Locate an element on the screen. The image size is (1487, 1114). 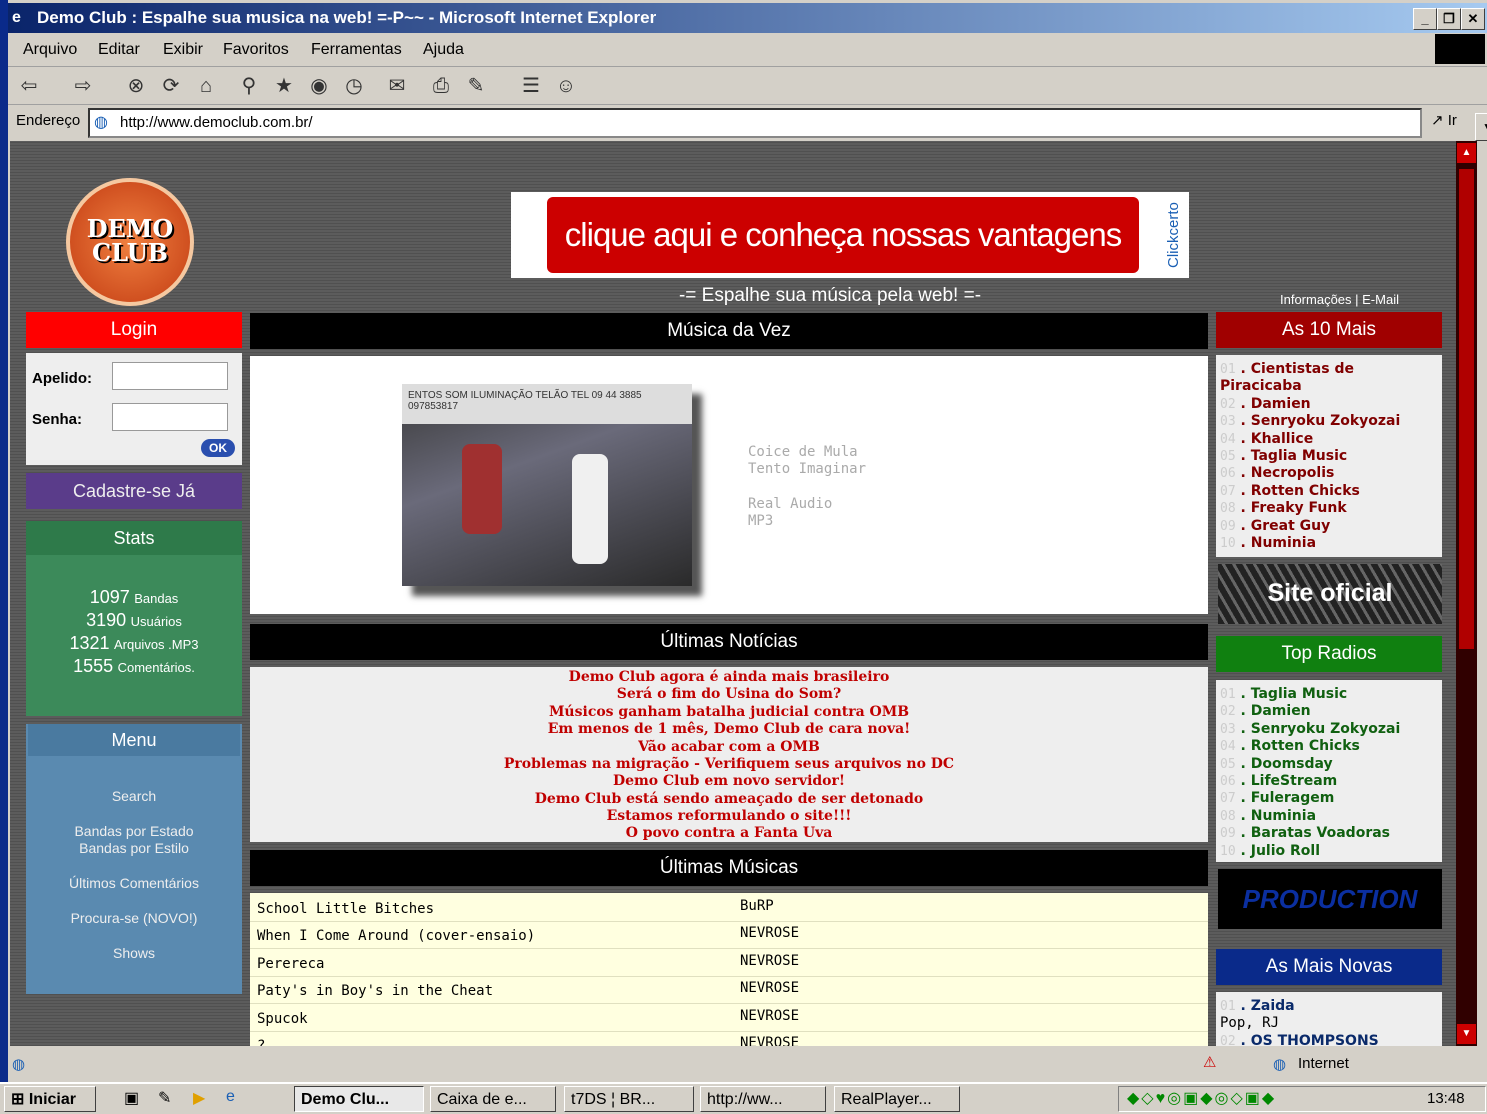
scroll-up-icon: ▲ is located at coordinates (1466, 153).